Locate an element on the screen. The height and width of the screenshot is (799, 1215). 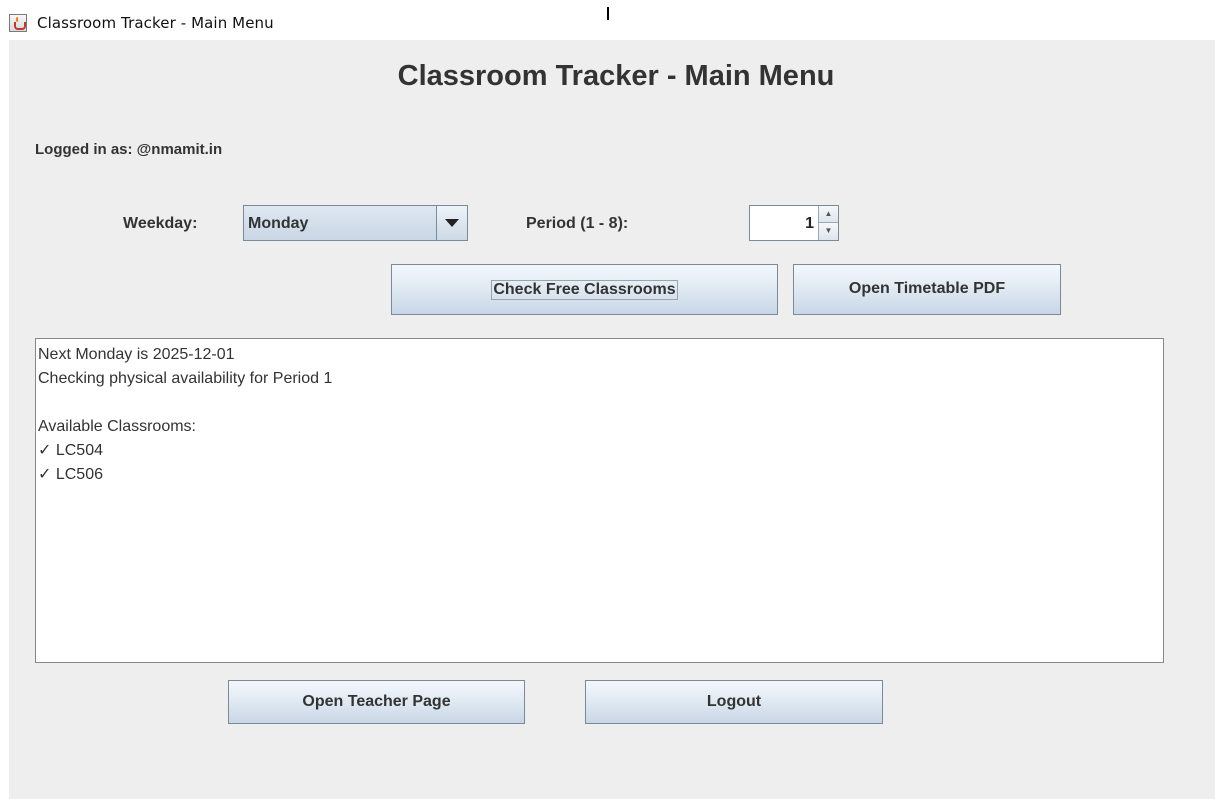
output-line: ✓ LC506 is located at coordinates (70, 474).